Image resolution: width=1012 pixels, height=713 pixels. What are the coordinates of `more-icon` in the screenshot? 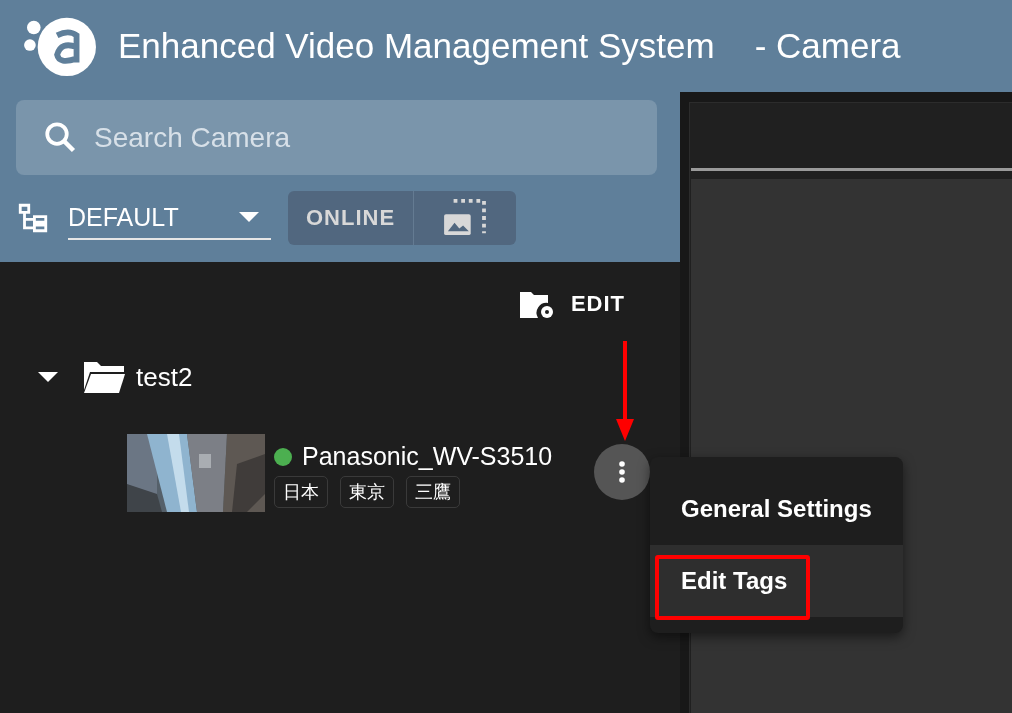 It's located at (622, 472).